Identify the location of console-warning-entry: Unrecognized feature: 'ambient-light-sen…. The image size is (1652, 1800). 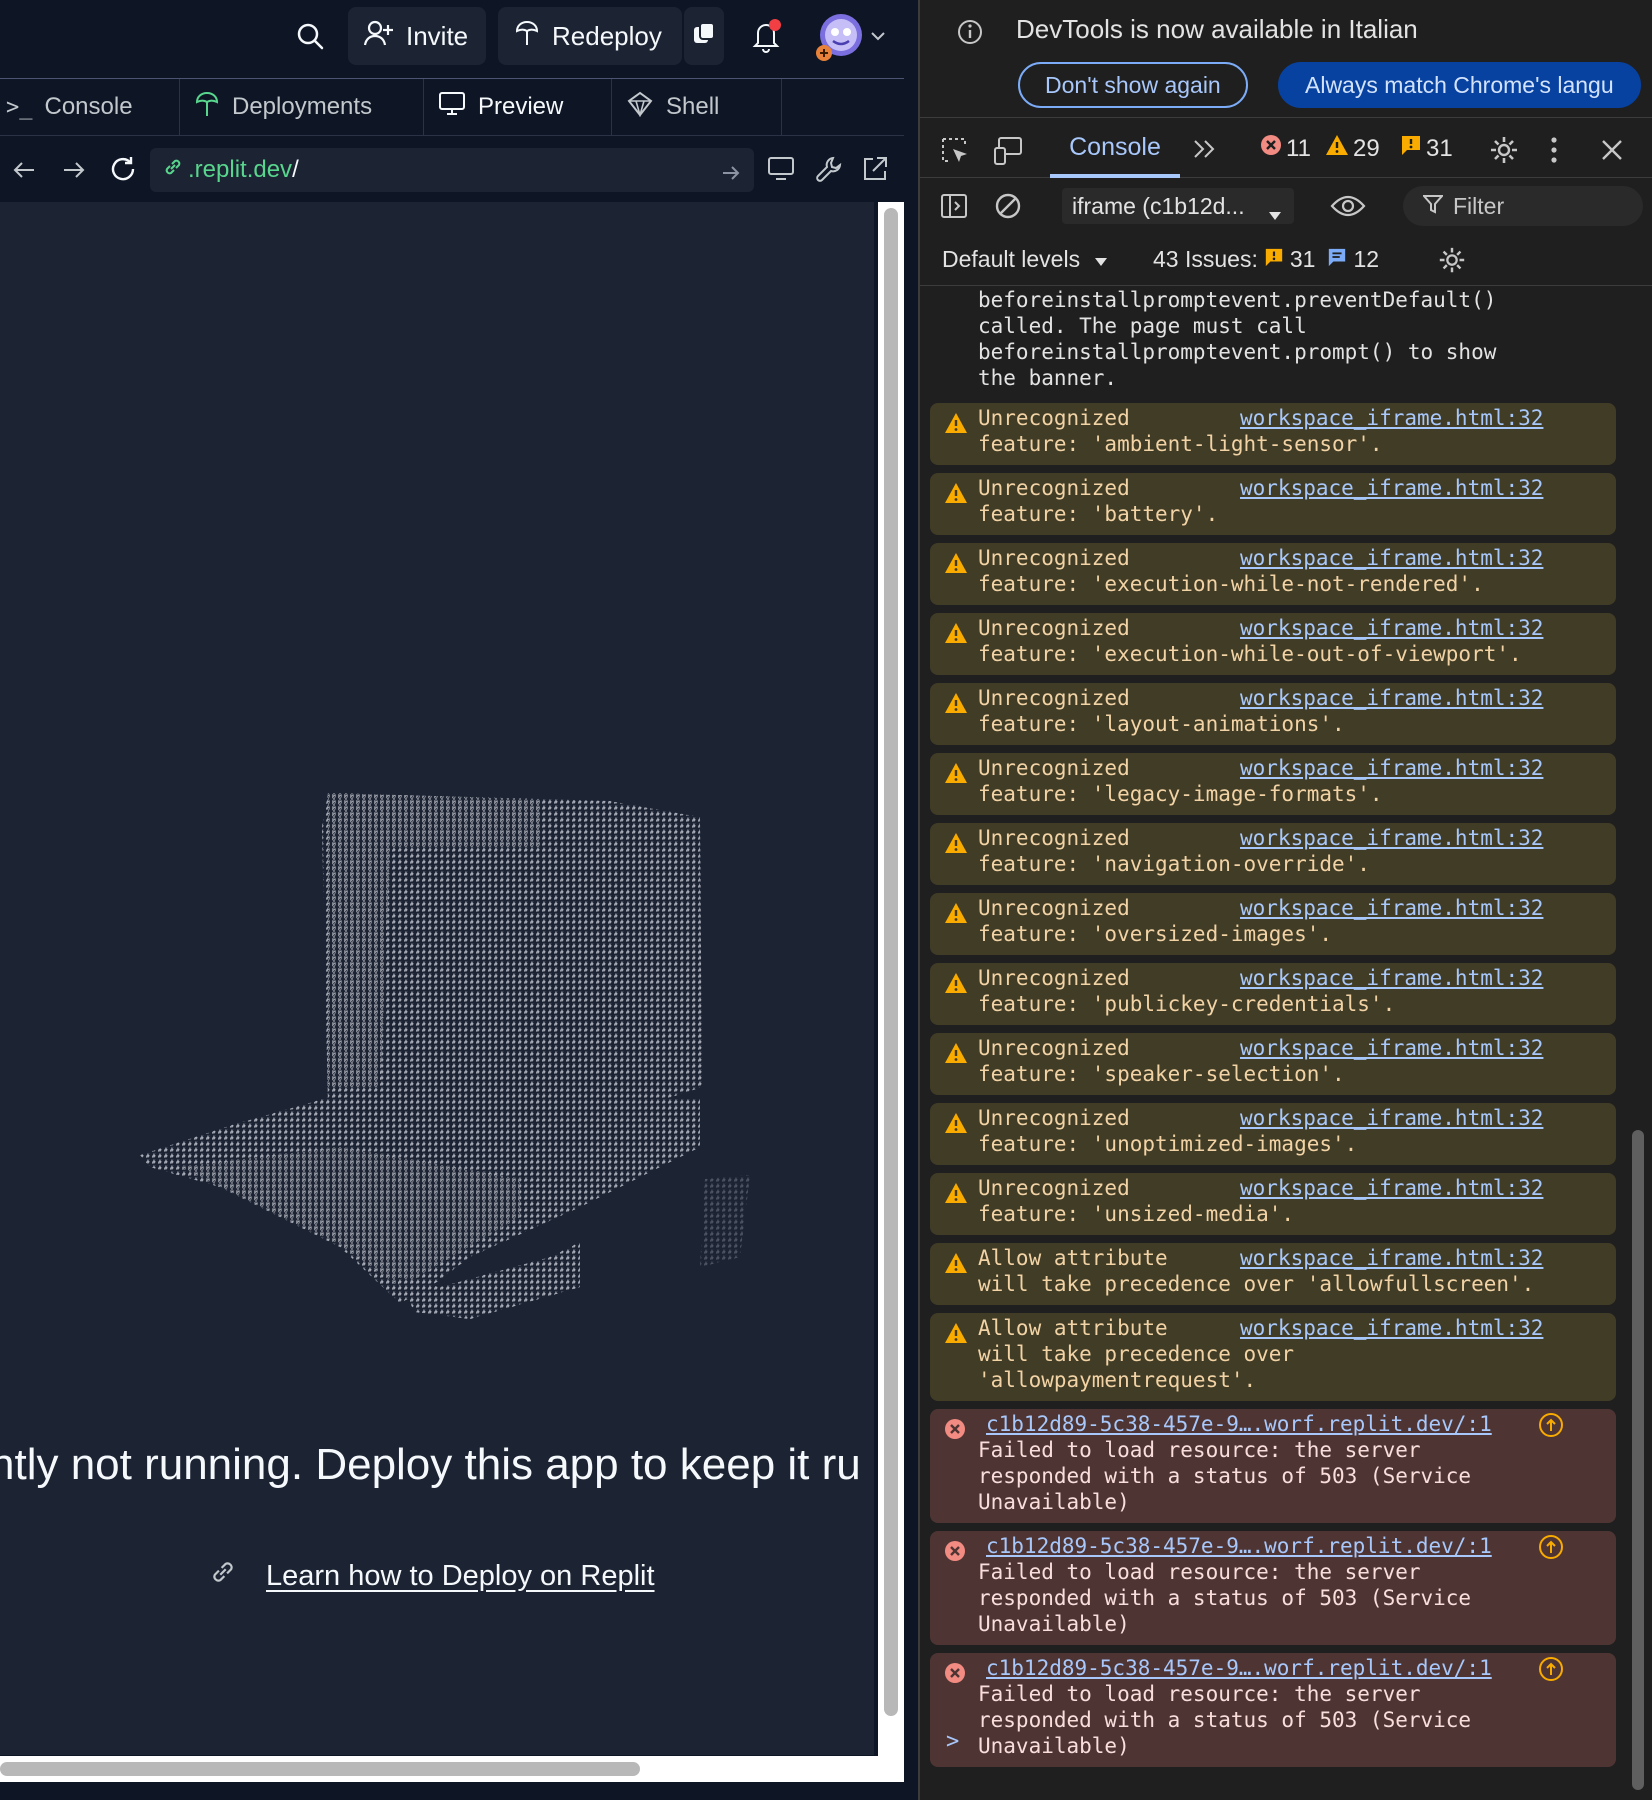
(1273, 434).